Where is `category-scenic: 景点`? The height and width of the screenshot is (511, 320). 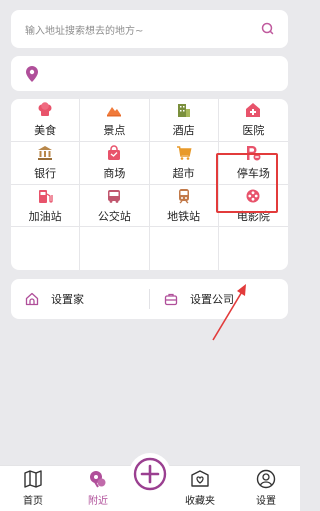
category-scenic: 景点 is located at coordinates (115, 120).